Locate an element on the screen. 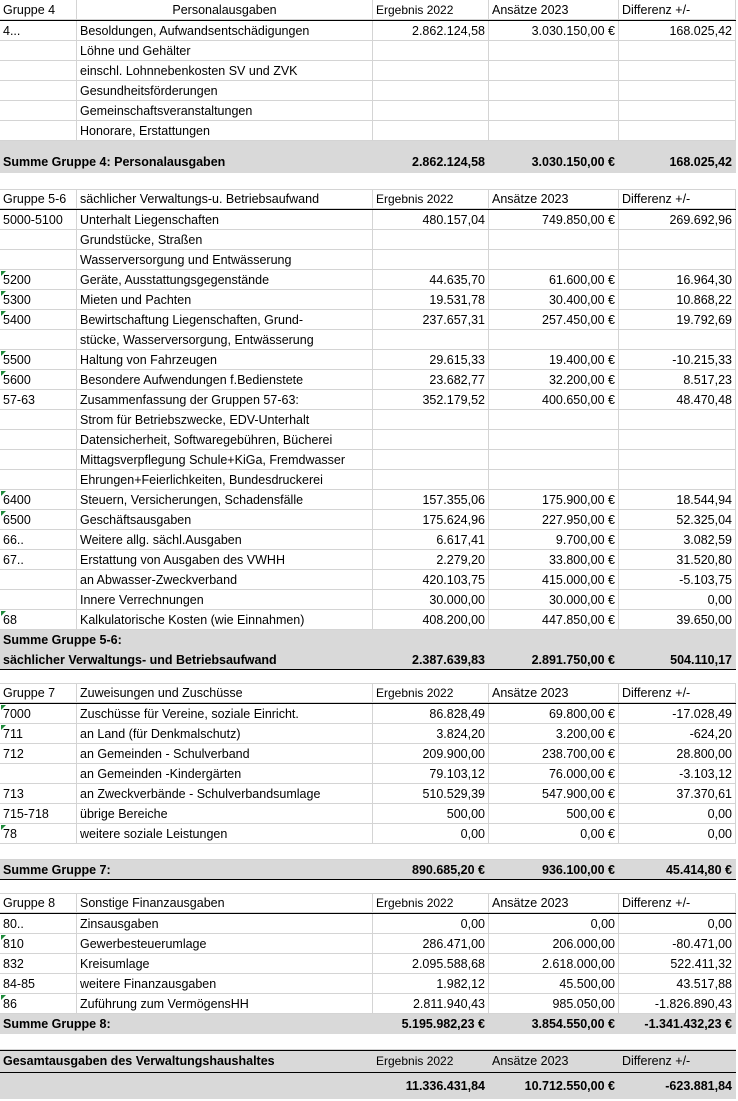 The height and width of the screenshot is (1101, 738). cell-ergebnis-2022: 237.657,31 is located at coordinates (431, 320).